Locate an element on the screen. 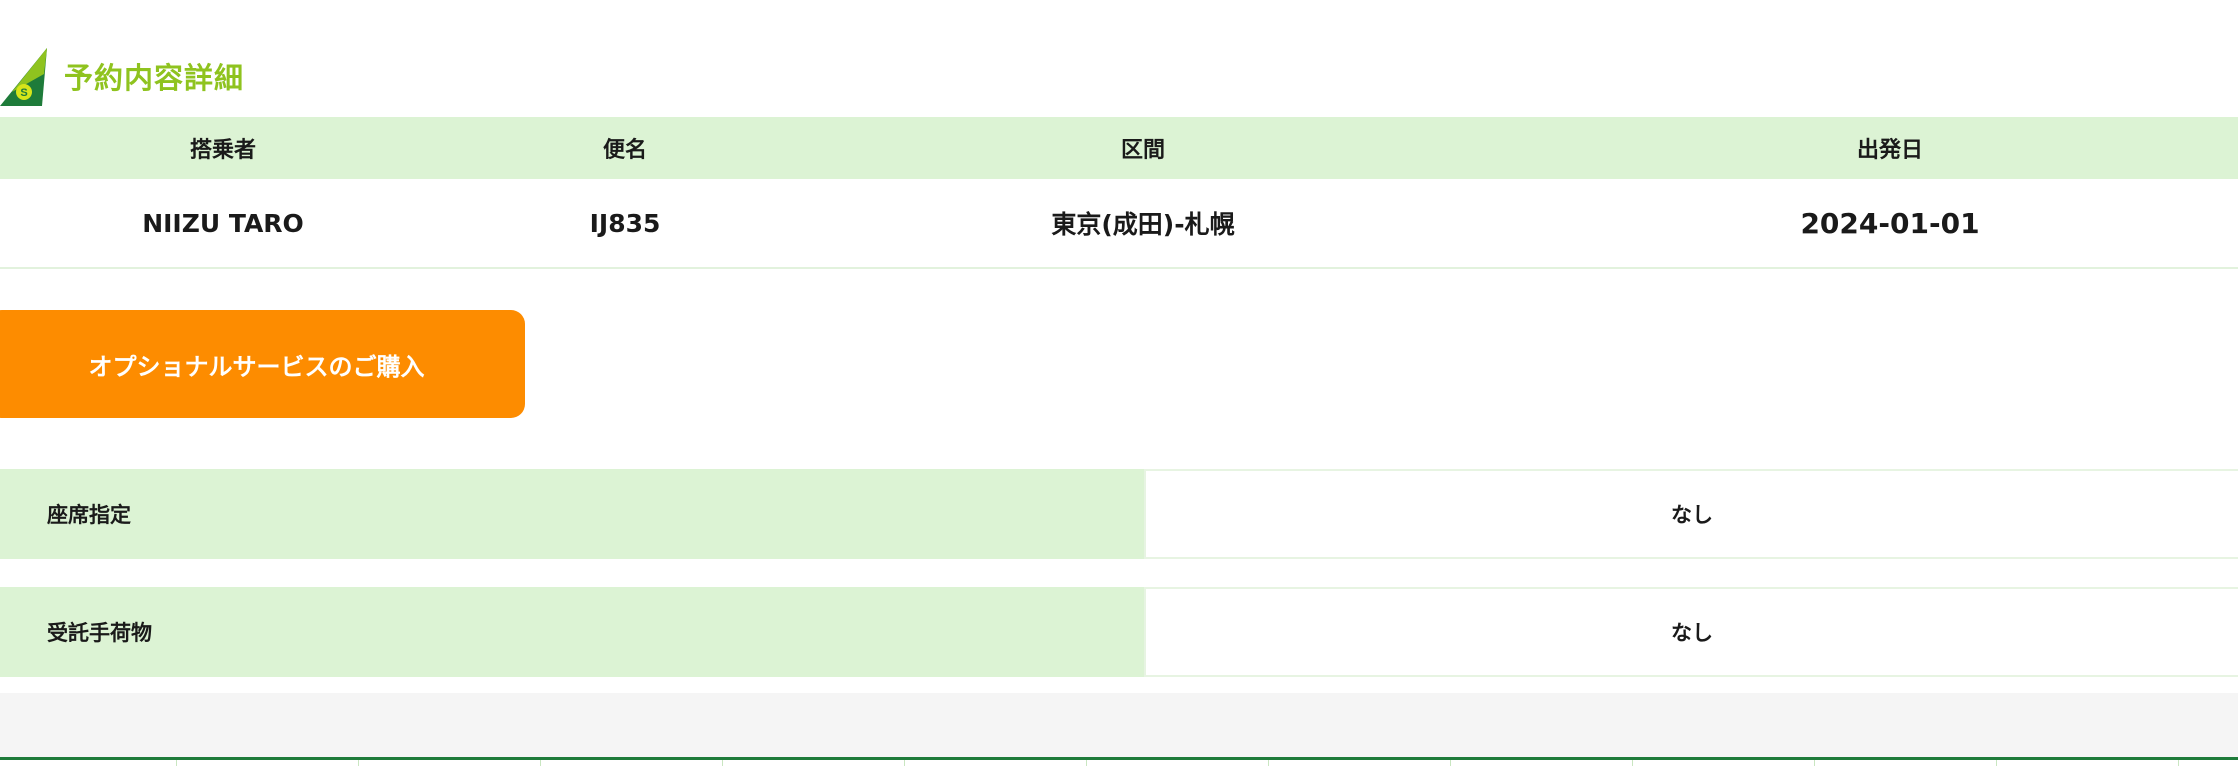 The height and width of the screenshot is (766, 2238). footer-band is located at coordinates (1119, 726).